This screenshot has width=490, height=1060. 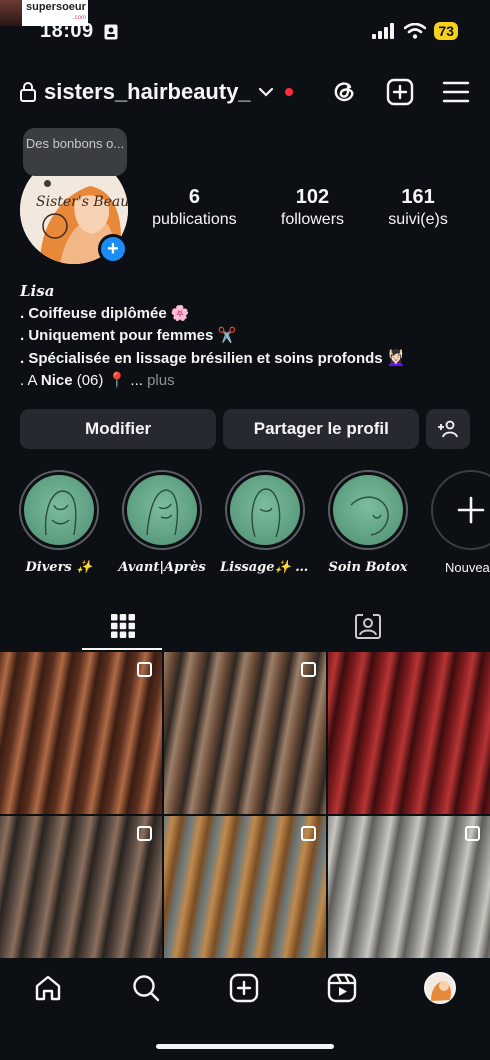 I want to click on create-icon, so click(x=244, y=988).